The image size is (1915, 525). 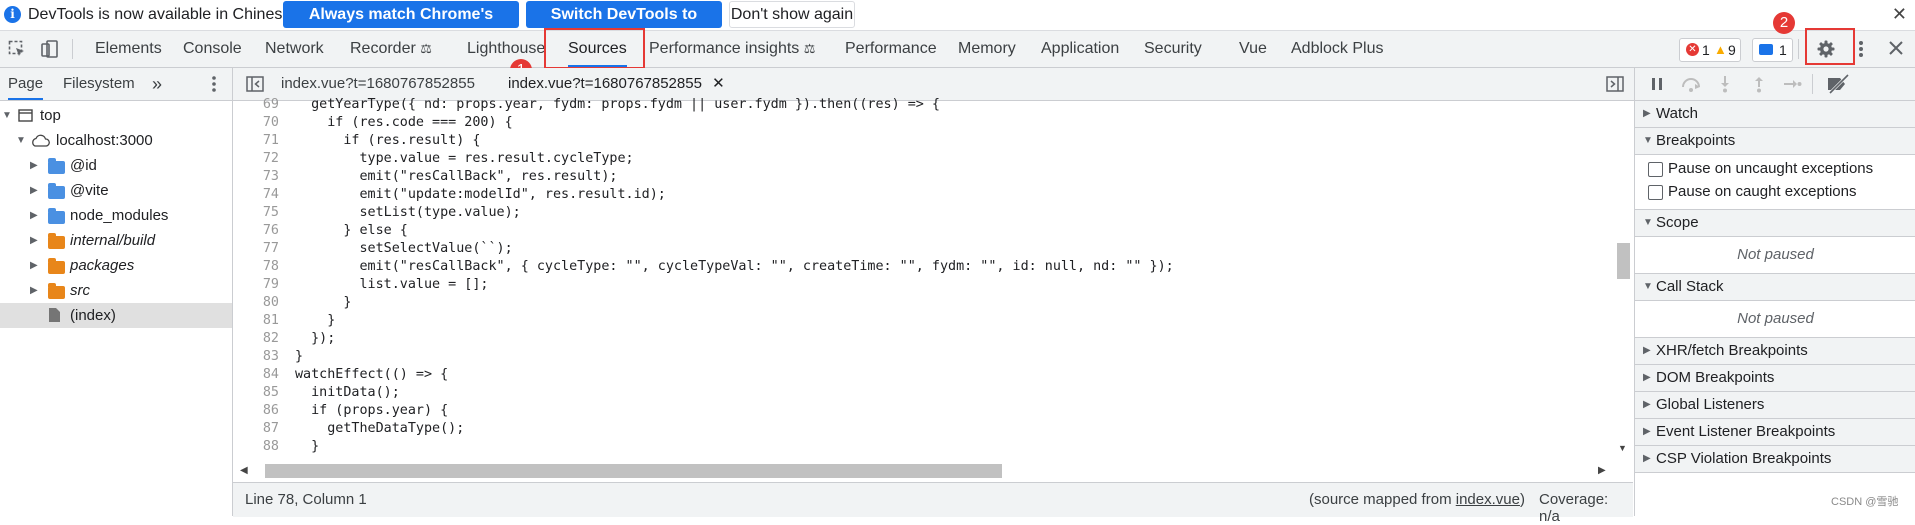 What do you see at coordinates (116, 265) in the screenshot?
I see `tree-item-folder: ▶ packages` at bounding box center [116, 265].